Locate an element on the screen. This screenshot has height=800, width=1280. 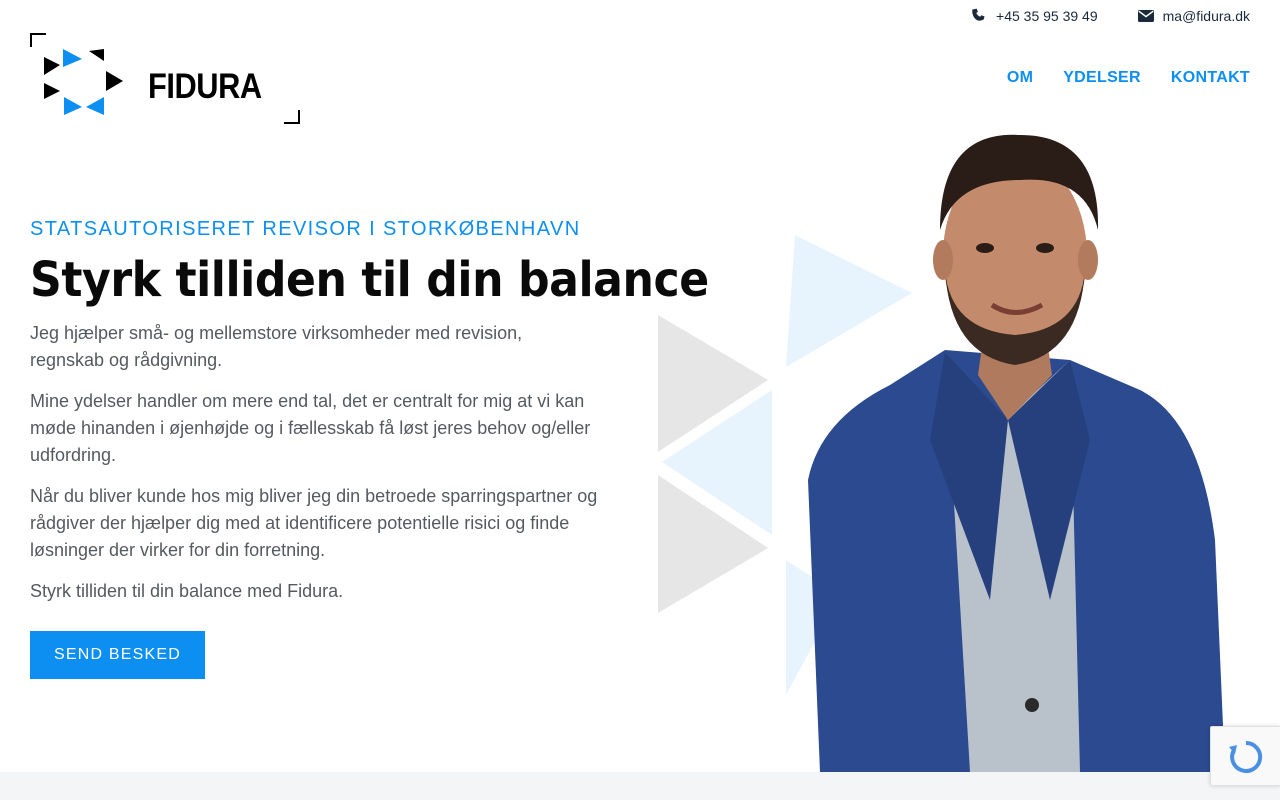
fidura-logo: FIDURA is located at coordinates (165, 79).